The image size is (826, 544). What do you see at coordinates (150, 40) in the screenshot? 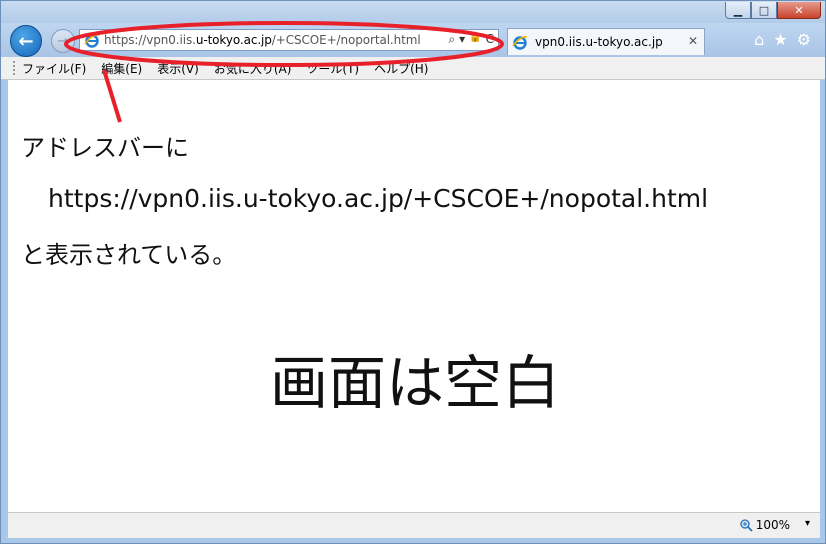
I see `url-scheme: https://vpn0.iis.` at bounding box center [150, 40].